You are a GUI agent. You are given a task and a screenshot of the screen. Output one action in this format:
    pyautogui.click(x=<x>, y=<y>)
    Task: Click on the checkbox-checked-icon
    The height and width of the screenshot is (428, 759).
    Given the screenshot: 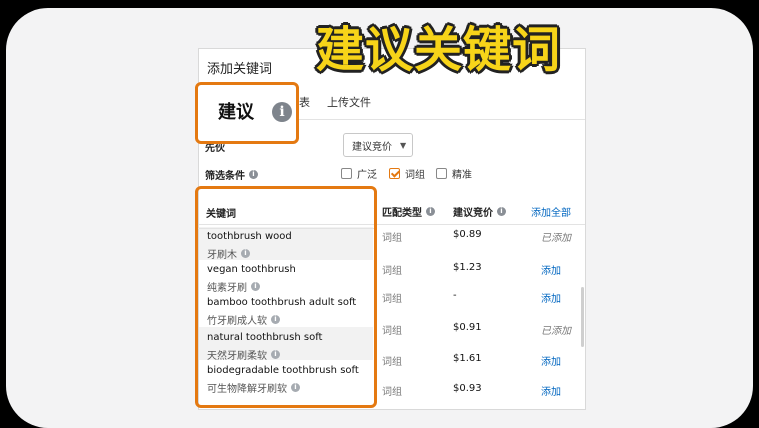 What is the action you would take?
    pyautogui.click(x=394, y=173)
    